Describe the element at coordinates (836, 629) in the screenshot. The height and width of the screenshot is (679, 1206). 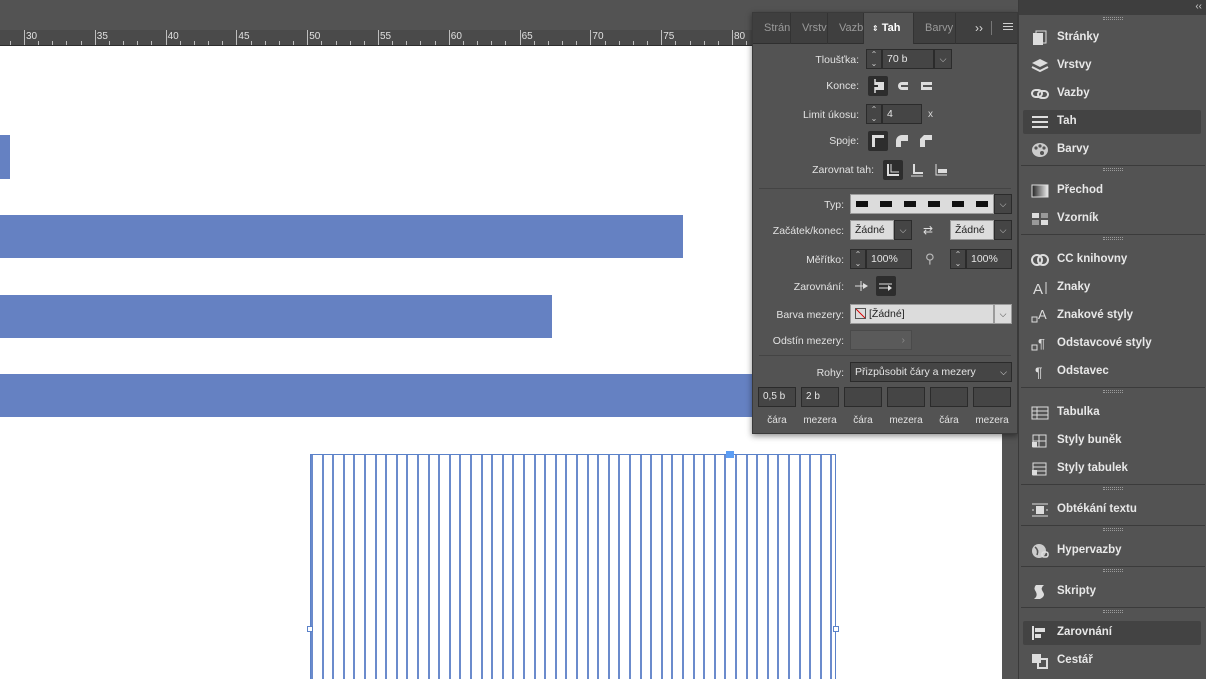
I see `selection-handle-right` at that location.